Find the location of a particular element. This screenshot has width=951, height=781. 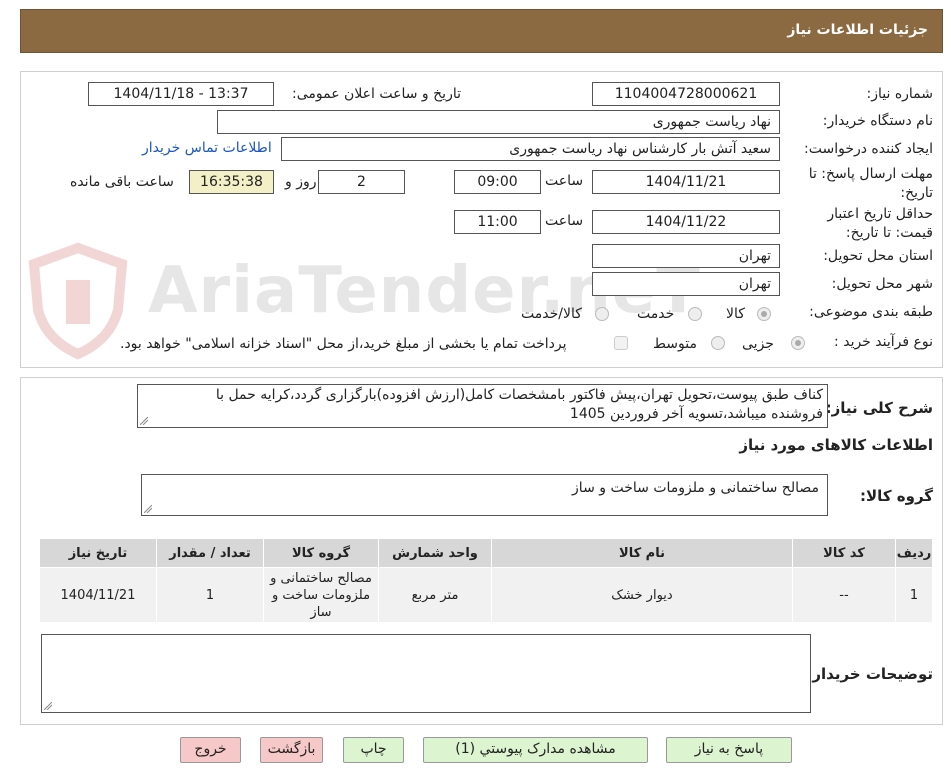

col-group: گروه کالا is located at coordinates (321, 553).